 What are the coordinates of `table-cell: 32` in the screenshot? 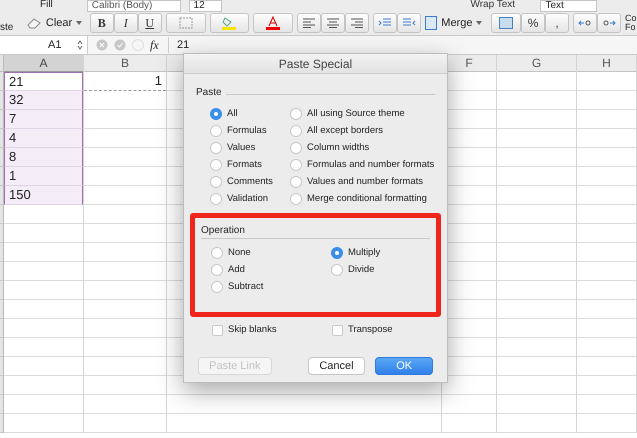 It's located at (43, 100).